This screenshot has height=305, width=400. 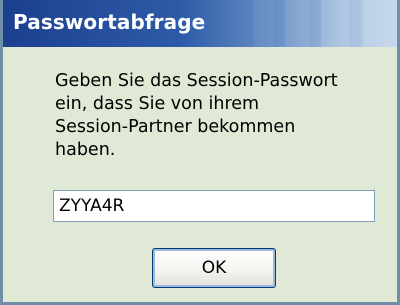 I want to click on prompt-line: haben., so click(x=85, y=150).